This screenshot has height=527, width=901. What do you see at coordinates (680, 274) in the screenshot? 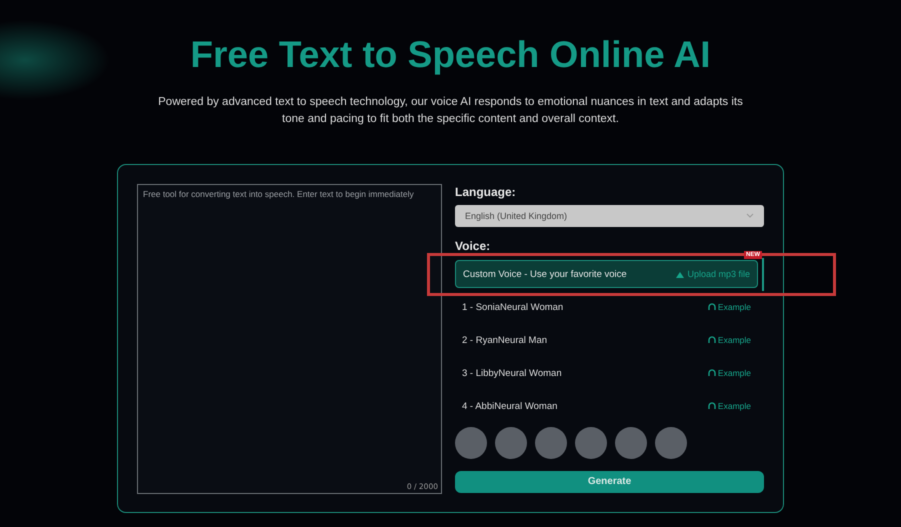
I see `upload-icon` at bounding box center [680, 274].